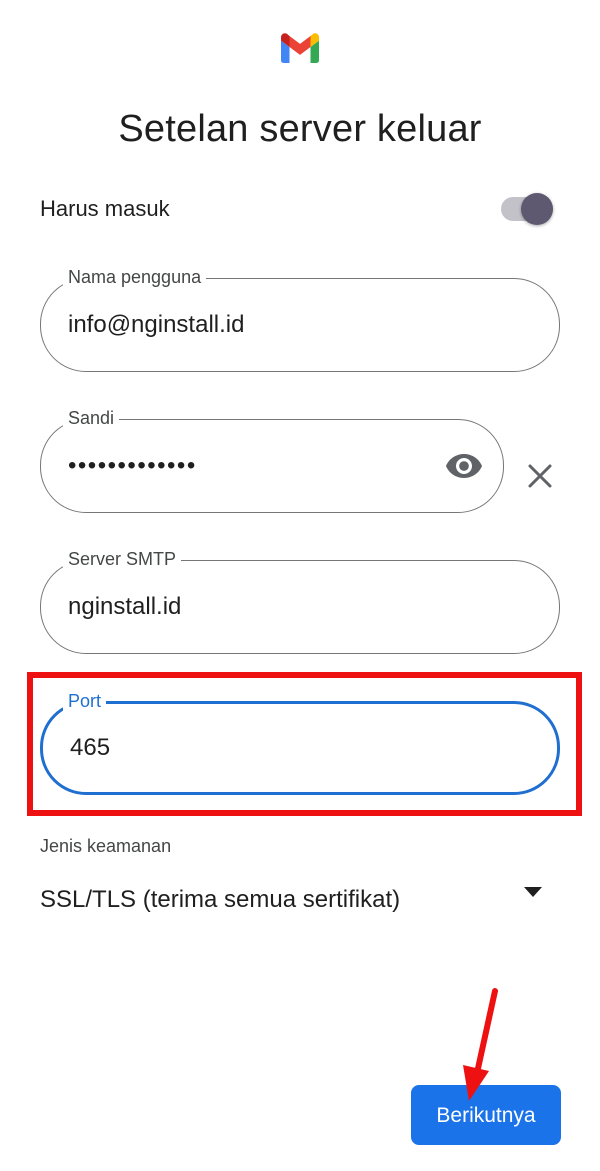 Image resolution: width=600 pixels, height=1171 pixels. I want to click on username-label: Nama pengguna, so click(135, 277).